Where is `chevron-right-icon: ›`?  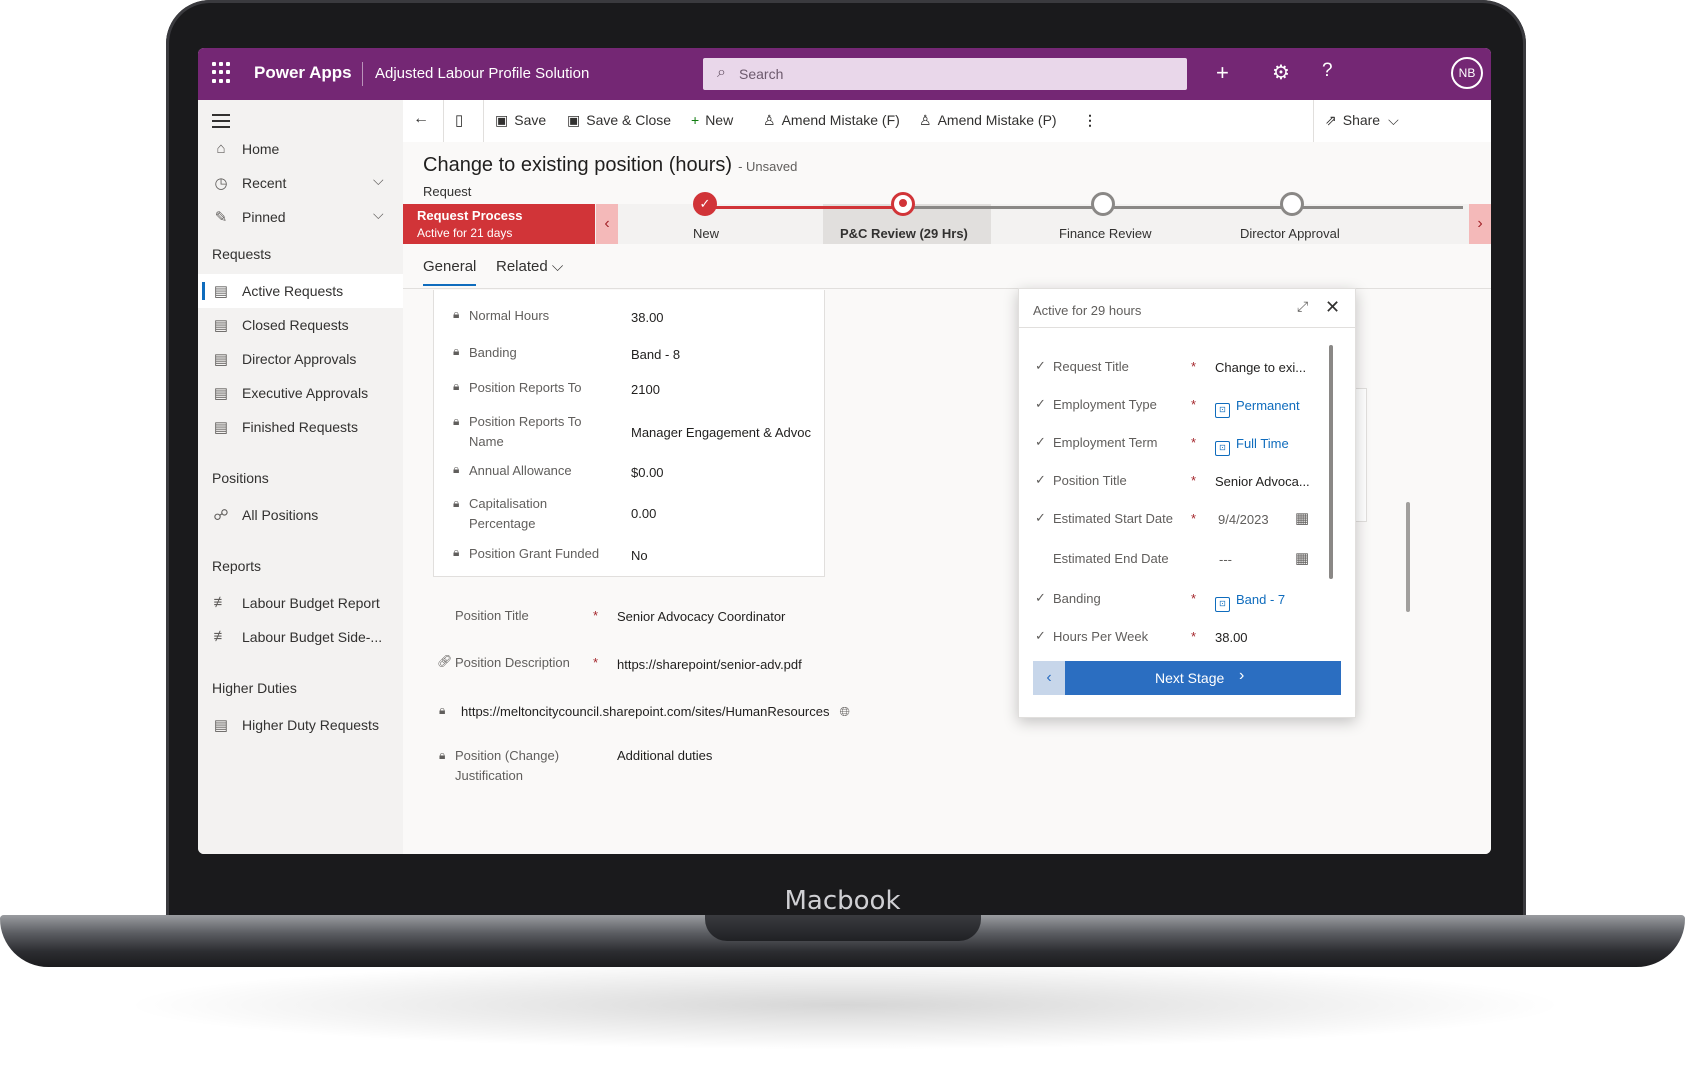 chevron-right-icon: › is located at coordinates (1480, 224).